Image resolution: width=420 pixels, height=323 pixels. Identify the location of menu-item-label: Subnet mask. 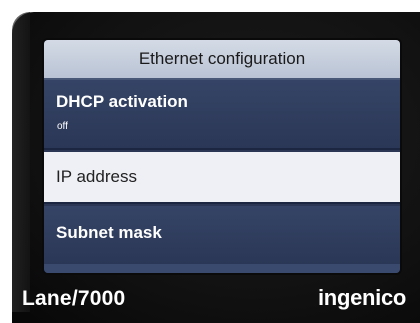
(109, 232).